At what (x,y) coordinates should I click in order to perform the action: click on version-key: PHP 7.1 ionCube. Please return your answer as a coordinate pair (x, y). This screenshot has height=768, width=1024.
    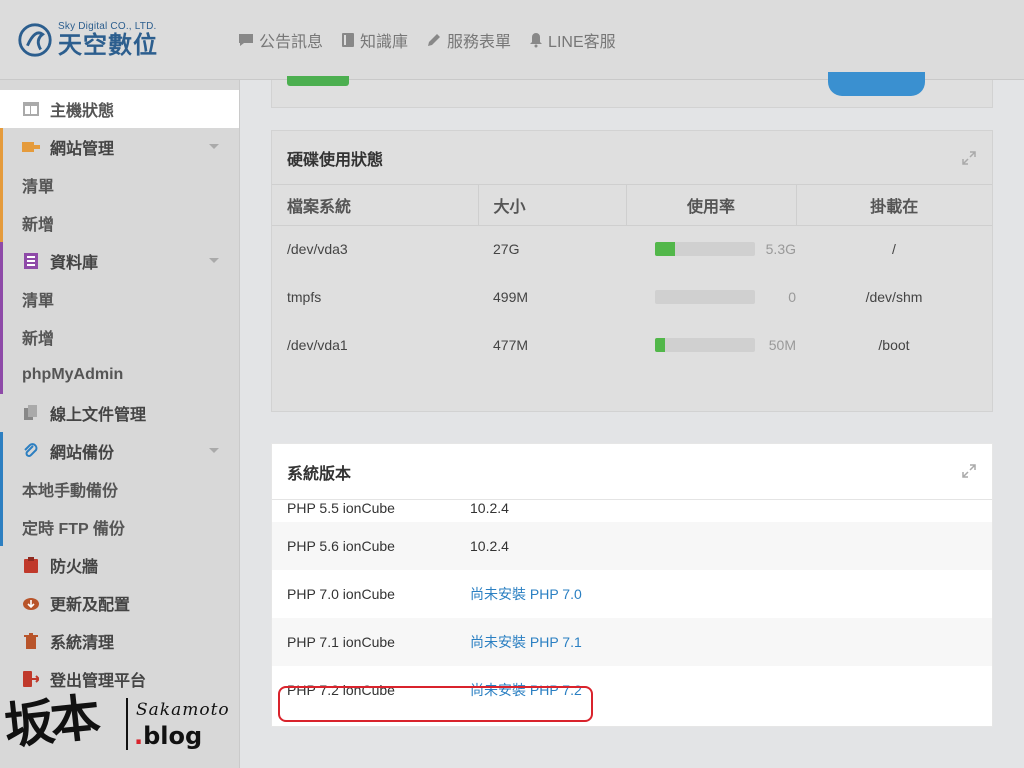
    Looking at the image, I should click on (341, 642).